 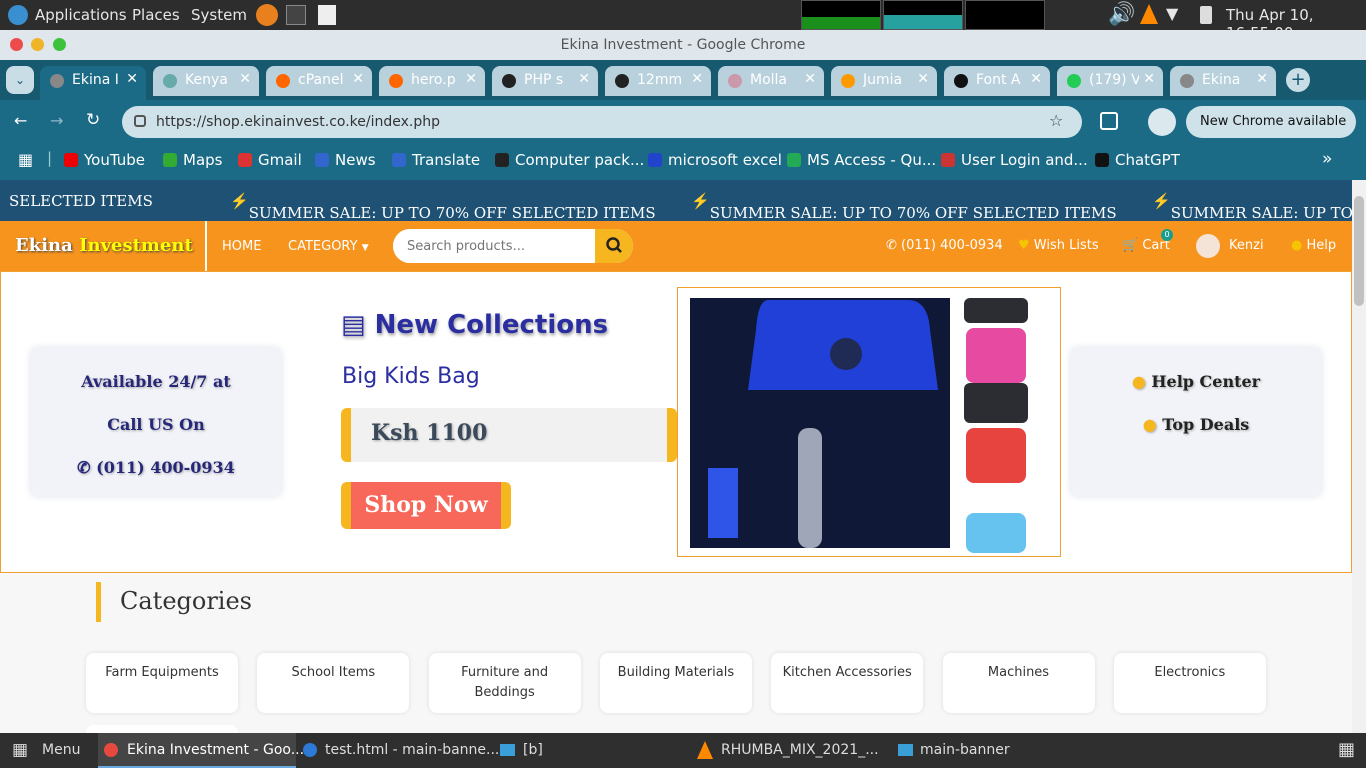 What do you see at coordinates (884, 81) in the screenshot?
I see `tab-7: Jumia ✕` at bounding box center [884, 81].